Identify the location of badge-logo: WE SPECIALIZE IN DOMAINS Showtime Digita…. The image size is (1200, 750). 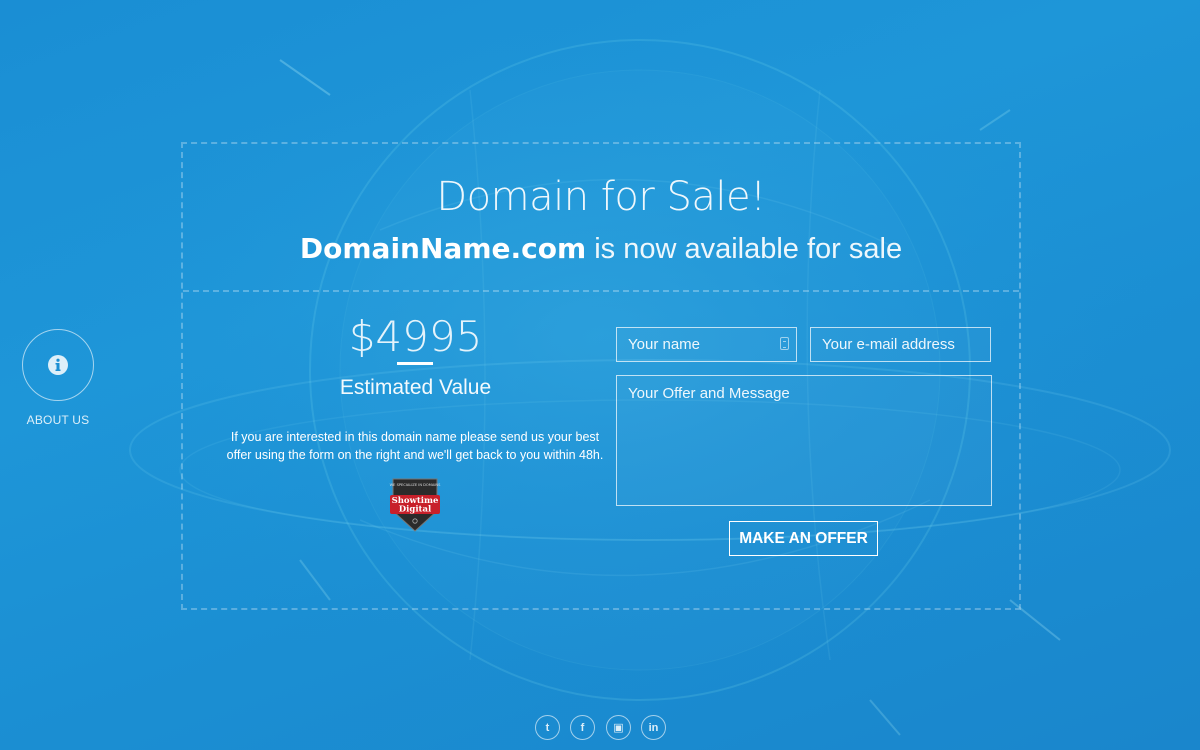
(415, 505).